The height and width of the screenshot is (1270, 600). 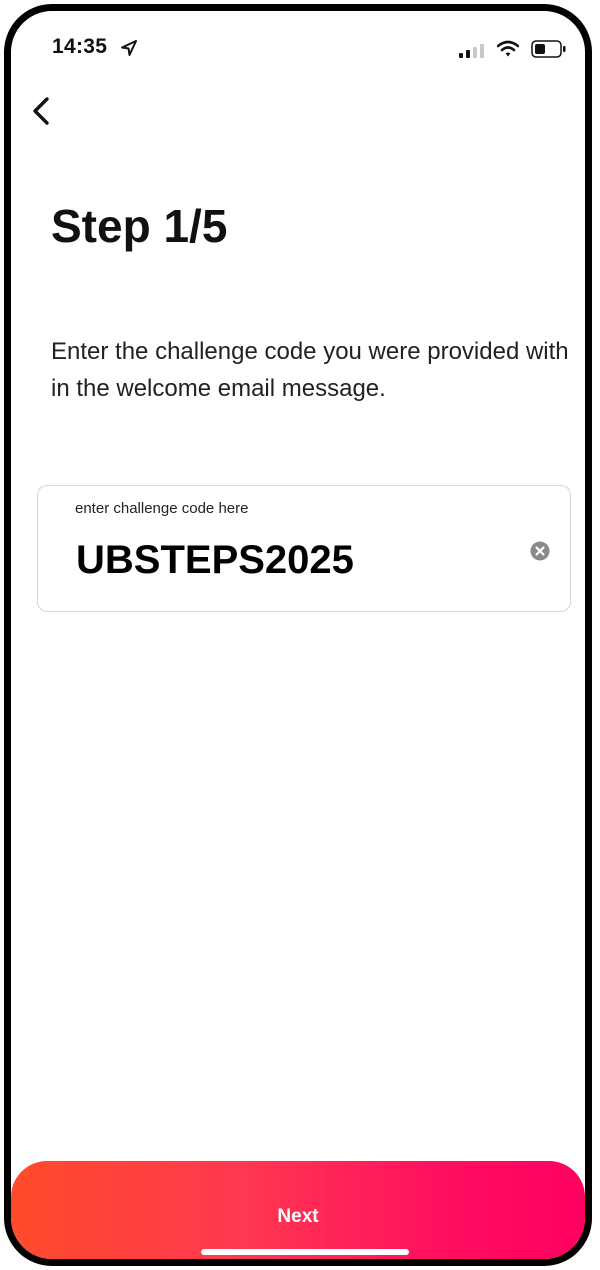 I want to click on location-arrow-icon, so click(x=129, y=48).